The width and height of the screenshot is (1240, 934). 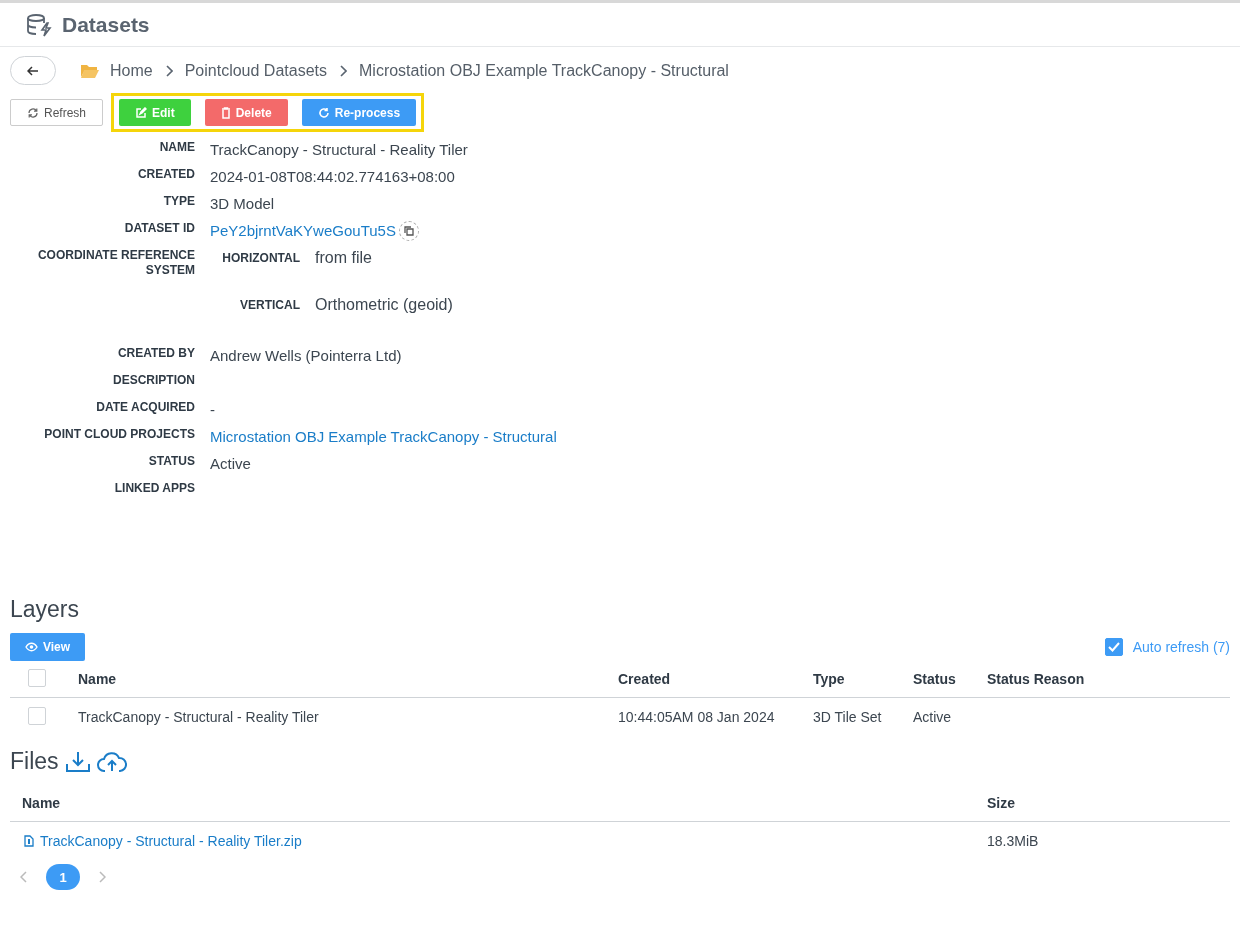 I want to click on page-button: 1, so click(x=63, y=877).